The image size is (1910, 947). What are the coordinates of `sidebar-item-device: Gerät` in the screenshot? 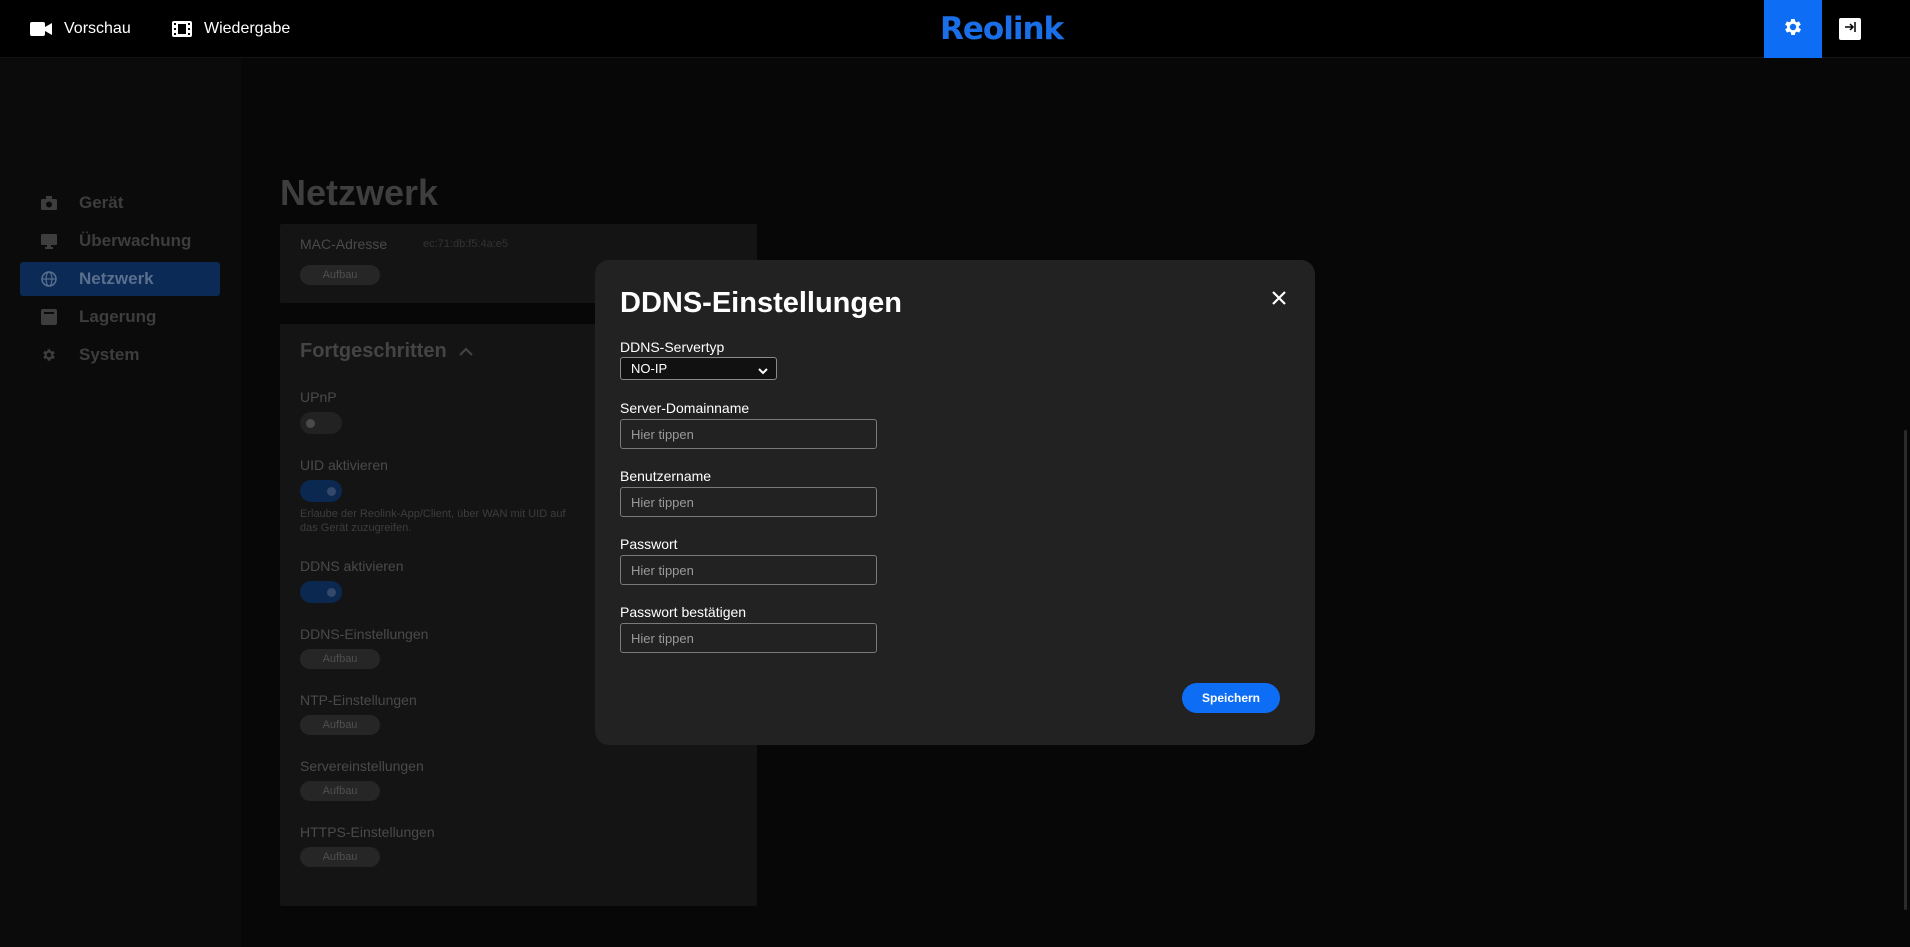 It's located at (120, 203).